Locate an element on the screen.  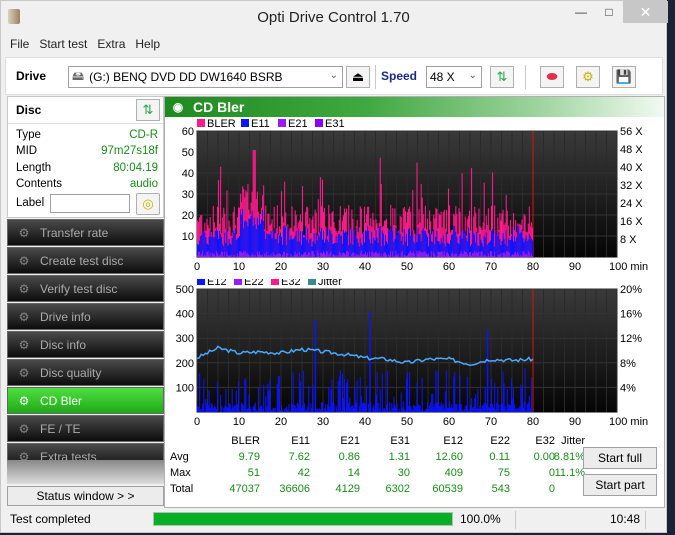
refresh-button: ⇅ is located at coordinates (502, 77).